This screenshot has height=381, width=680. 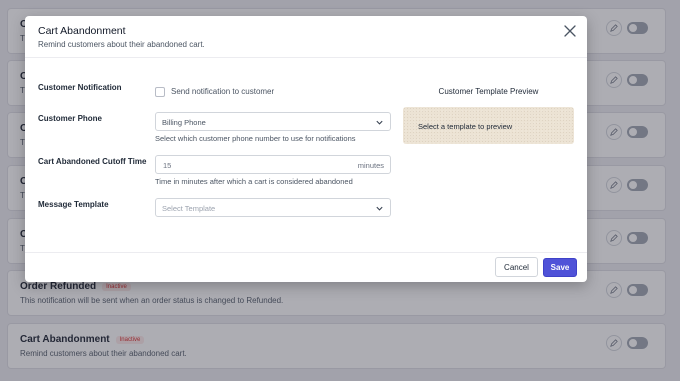 What do you see at coordinates (80, 87) in the screenshot?
I see `customer-notification-label: Customer Notification` at bounding box center [80, 87].